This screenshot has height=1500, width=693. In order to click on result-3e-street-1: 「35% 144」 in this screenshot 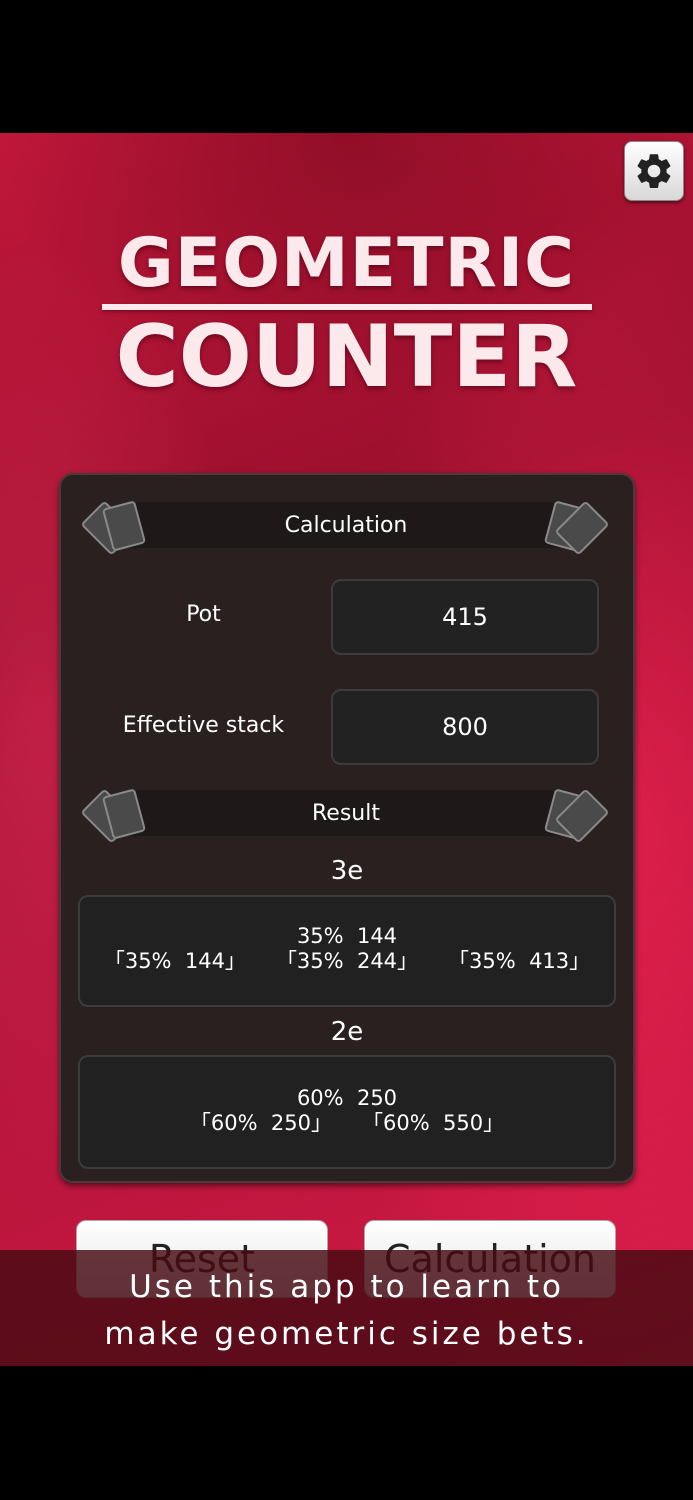, I will do `click(174, 961)`.